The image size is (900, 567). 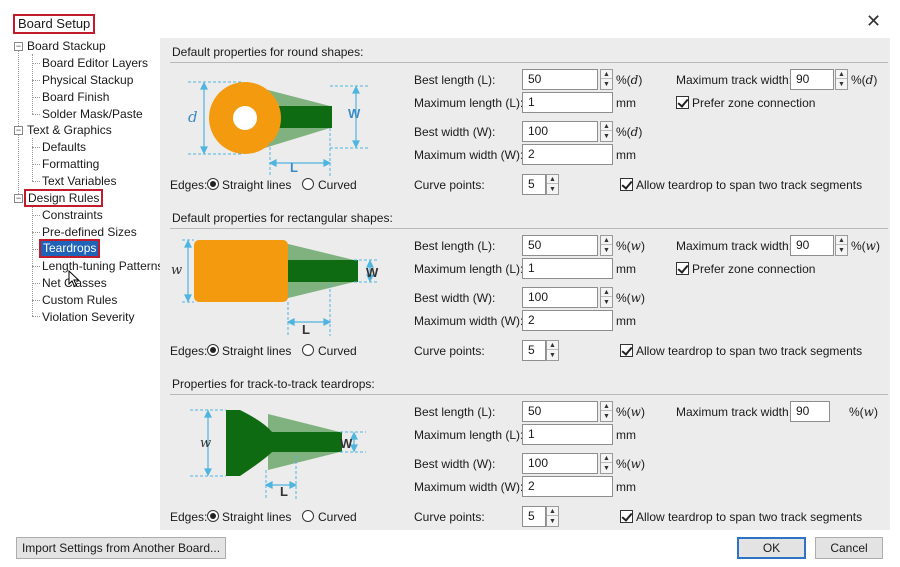 I want to click on cancel-button: Cancel, so click(x=849, y=548).